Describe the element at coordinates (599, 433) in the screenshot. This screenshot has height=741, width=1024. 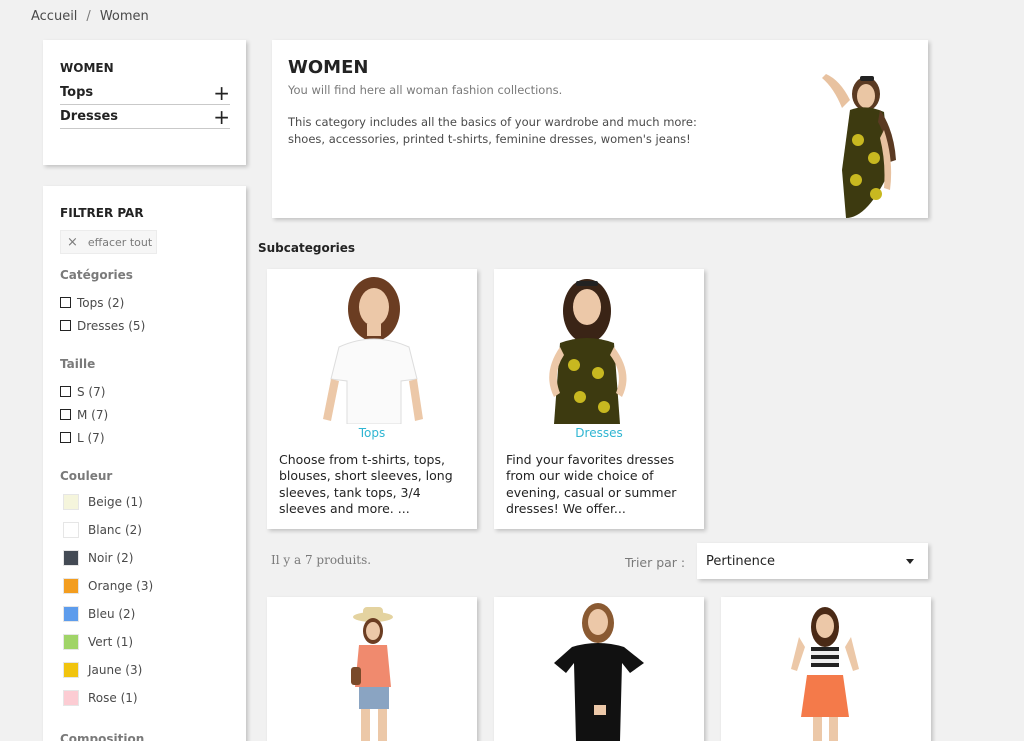
I see `subcategory-name-dresses: Dresses` at that location.